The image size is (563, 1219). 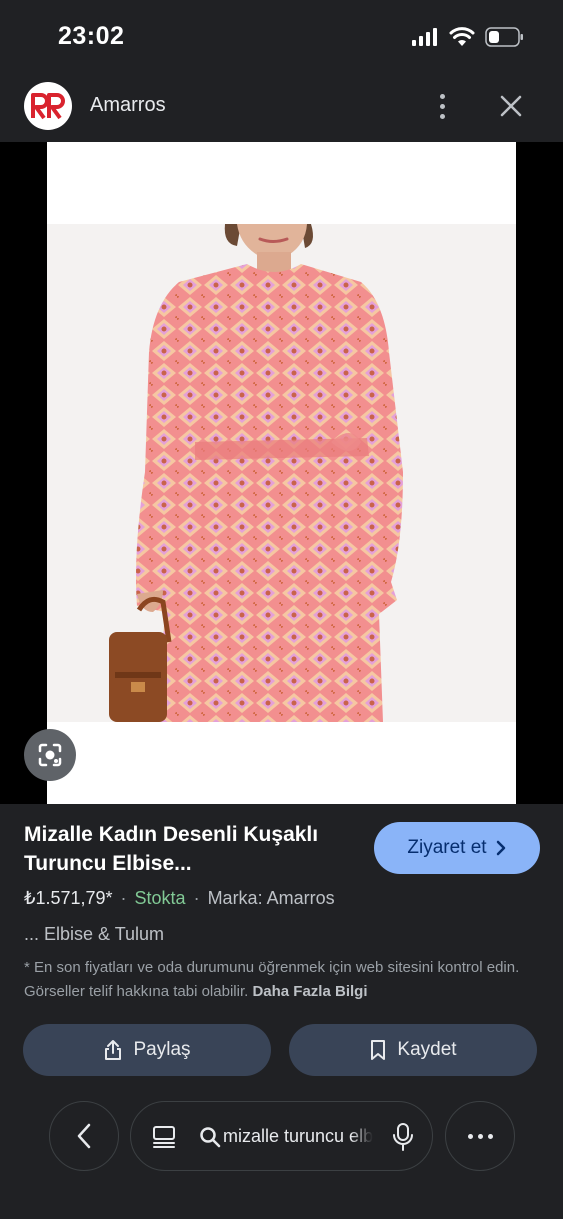 What do you see at coordinates (68, 898) in the screenshot?
I see `product-price: ₺1.571,79*` at bounding box center [68, 898].